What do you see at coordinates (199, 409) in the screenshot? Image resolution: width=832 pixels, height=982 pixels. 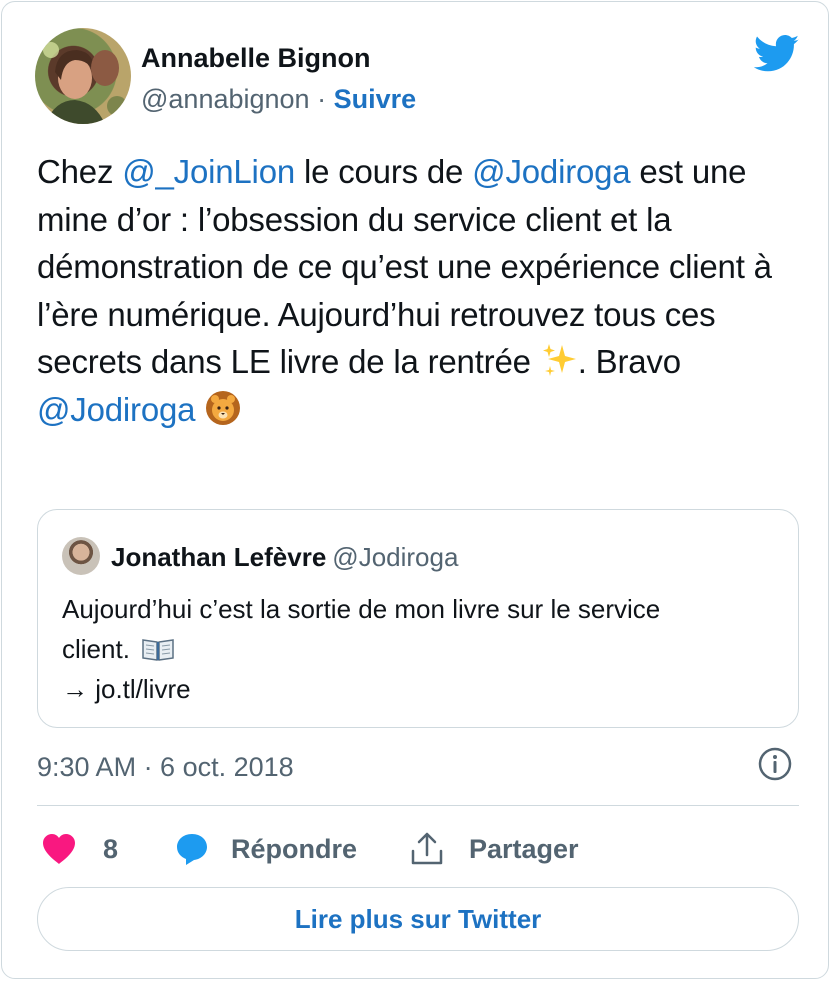 I see `tweet-text-segment` at bounding box center [199, 409].